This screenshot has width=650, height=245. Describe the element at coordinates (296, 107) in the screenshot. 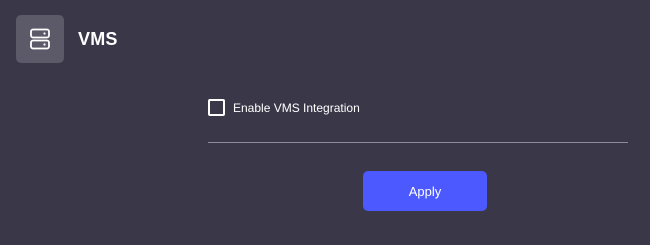

I see `enable-vms-integration-label: Enable VMS Integration` at that location.